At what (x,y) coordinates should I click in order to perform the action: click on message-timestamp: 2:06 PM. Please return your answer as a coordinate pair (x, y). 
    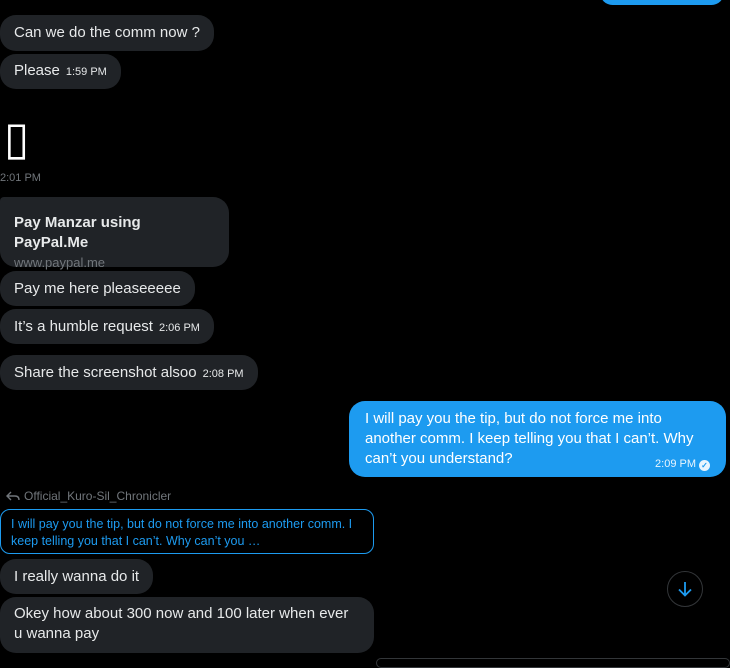
    Looking at the image, I should click on (179, 328).